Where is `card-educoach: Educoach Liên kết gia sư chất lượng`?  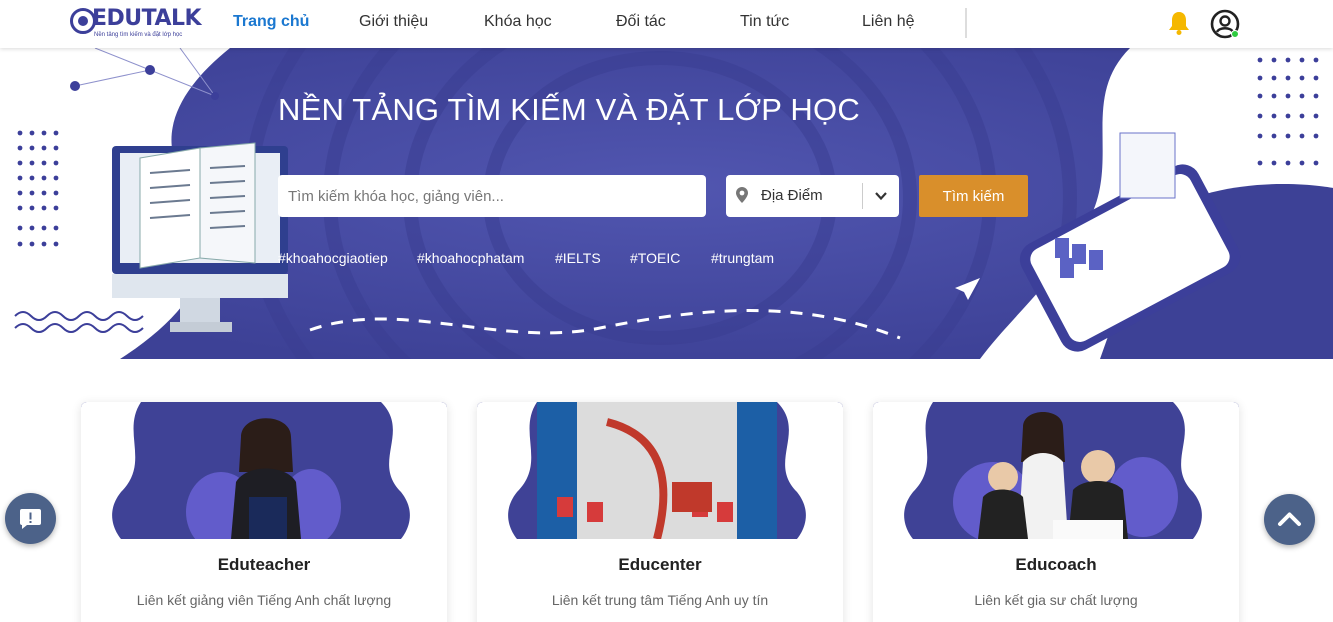
card-educoach: Educoach Liên kết gia sư chất lượng is located at coordinates (1056, 512).